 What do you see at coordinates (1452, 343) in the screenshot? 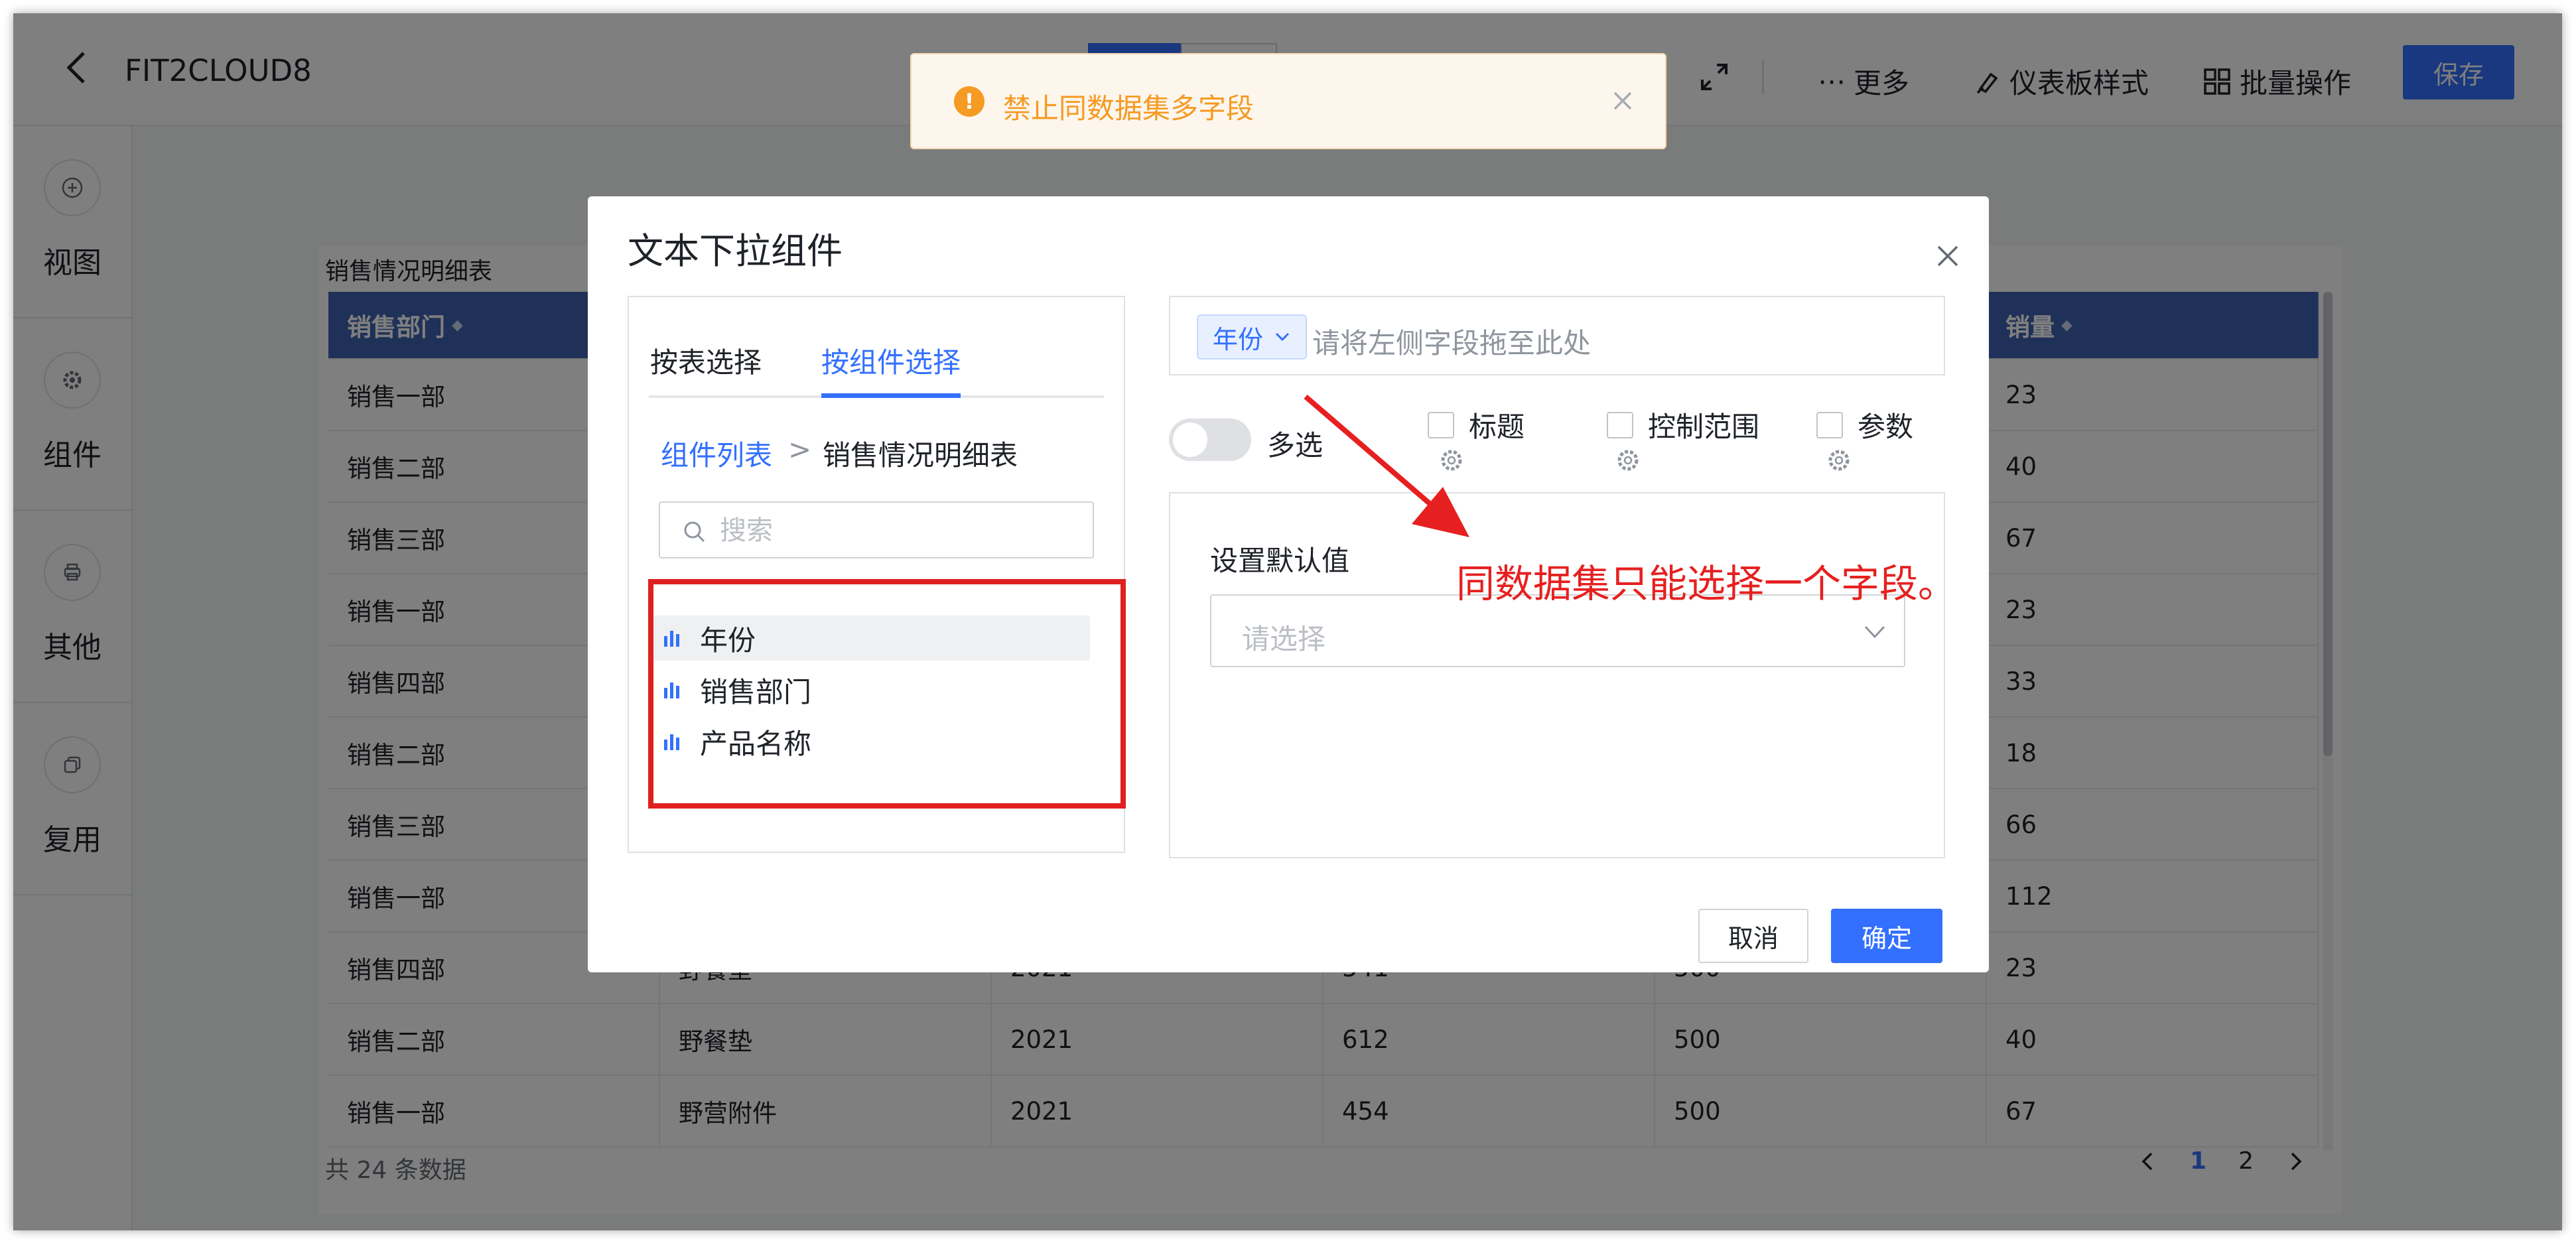
I see `drop-hint: 请将左侧字段拖至此处` at bounding box center [1452, 343].